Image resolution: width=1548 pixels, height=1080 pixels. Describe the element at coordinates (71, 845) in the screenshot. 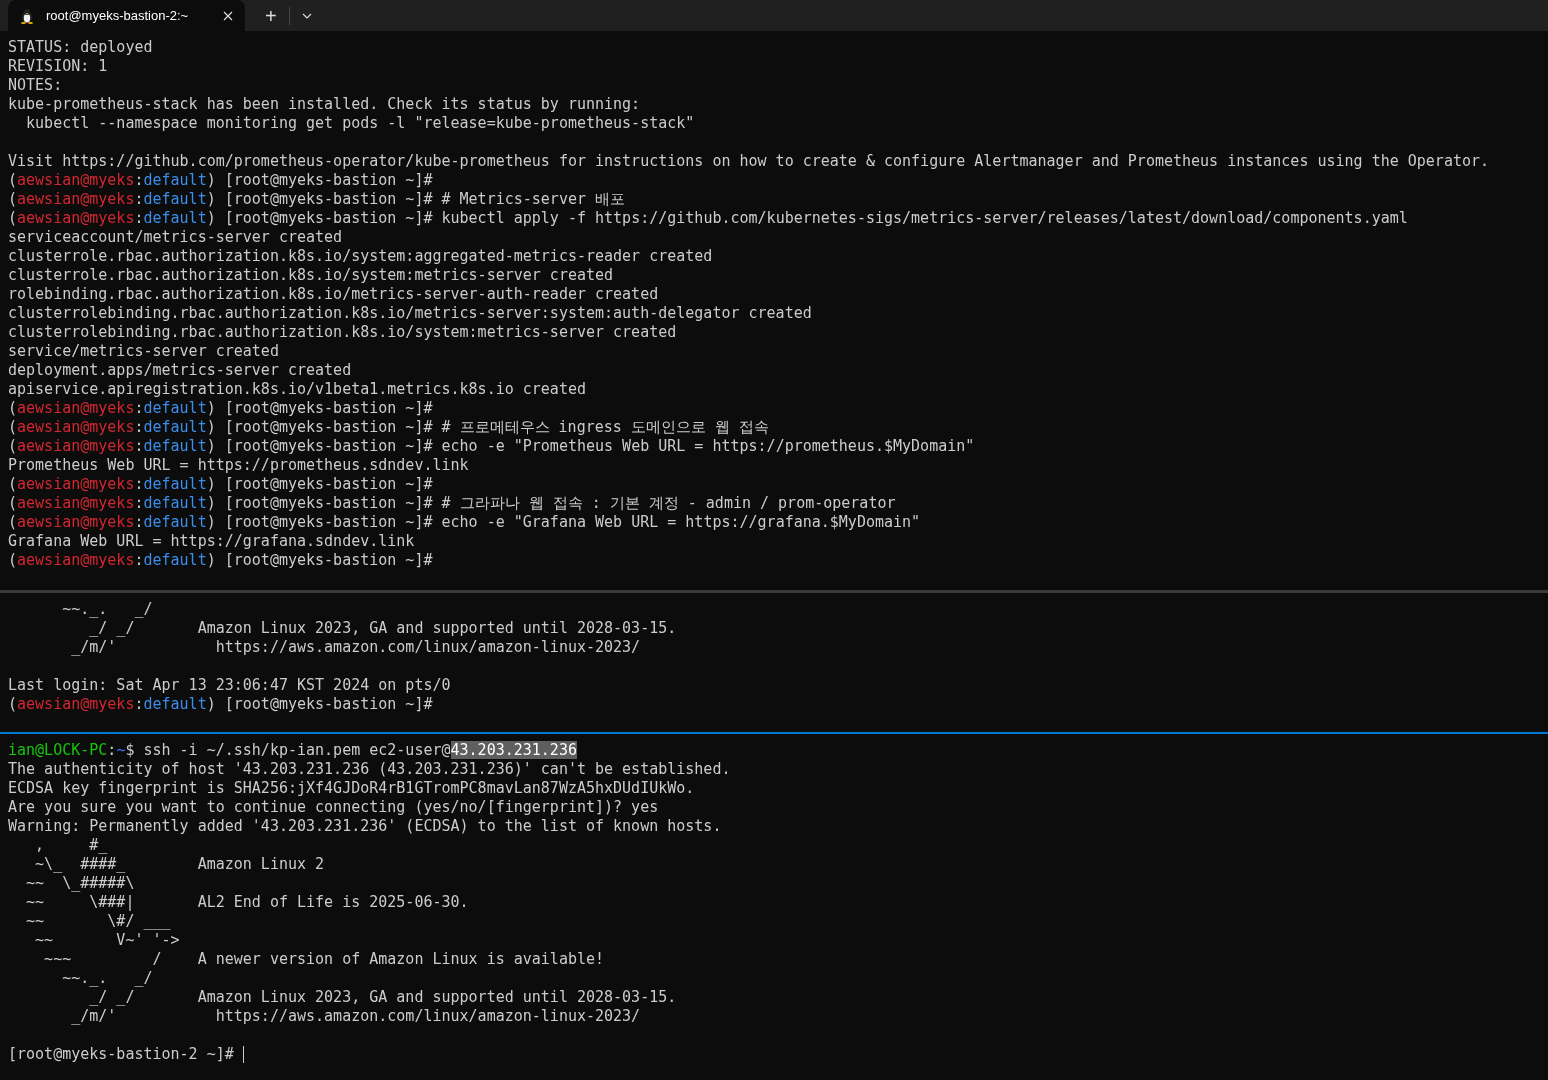

I see `terminal-line: , #_` at that location.